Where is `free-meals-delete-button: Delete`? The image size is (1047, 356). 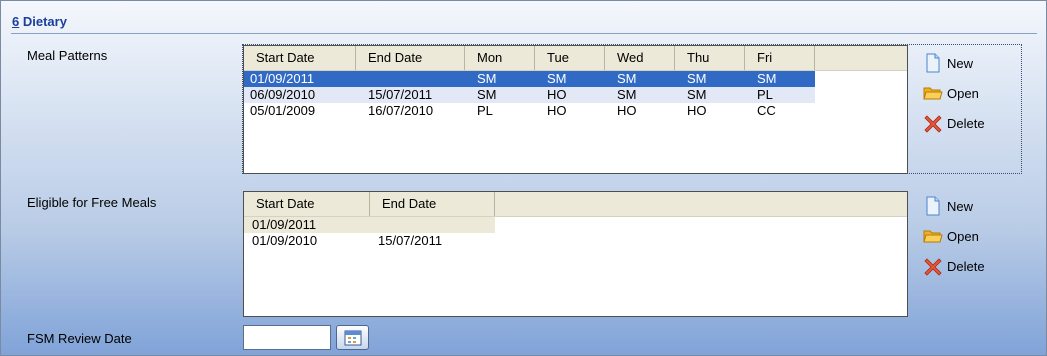
free-meals-delete-button: Delete is located at coordinates (954, 266).